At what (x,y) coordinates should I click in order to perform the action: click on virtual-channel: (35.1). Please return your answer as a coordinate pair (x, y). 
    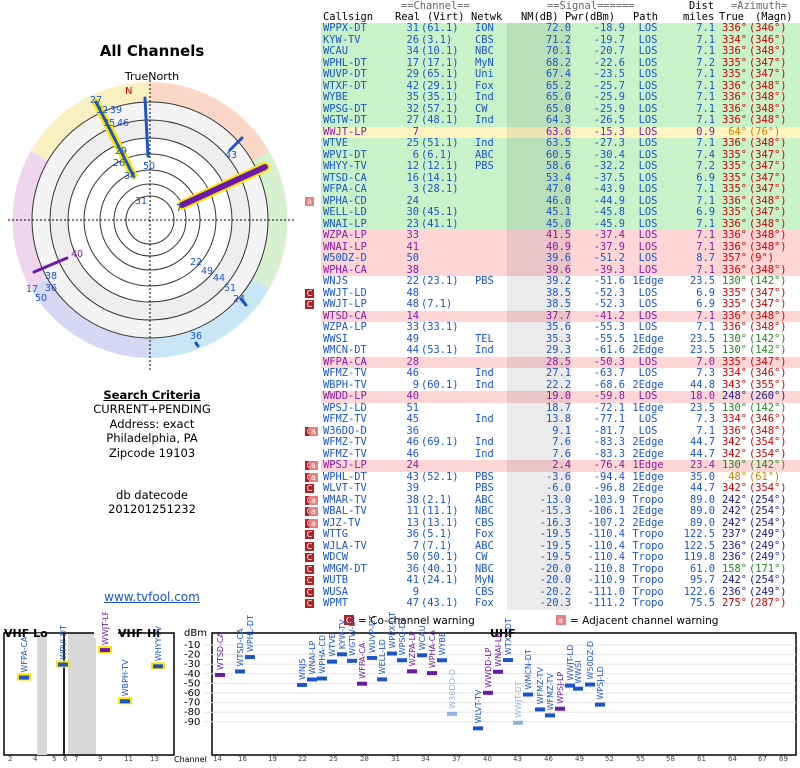
    Looking at the image, I should click on (440, 97).